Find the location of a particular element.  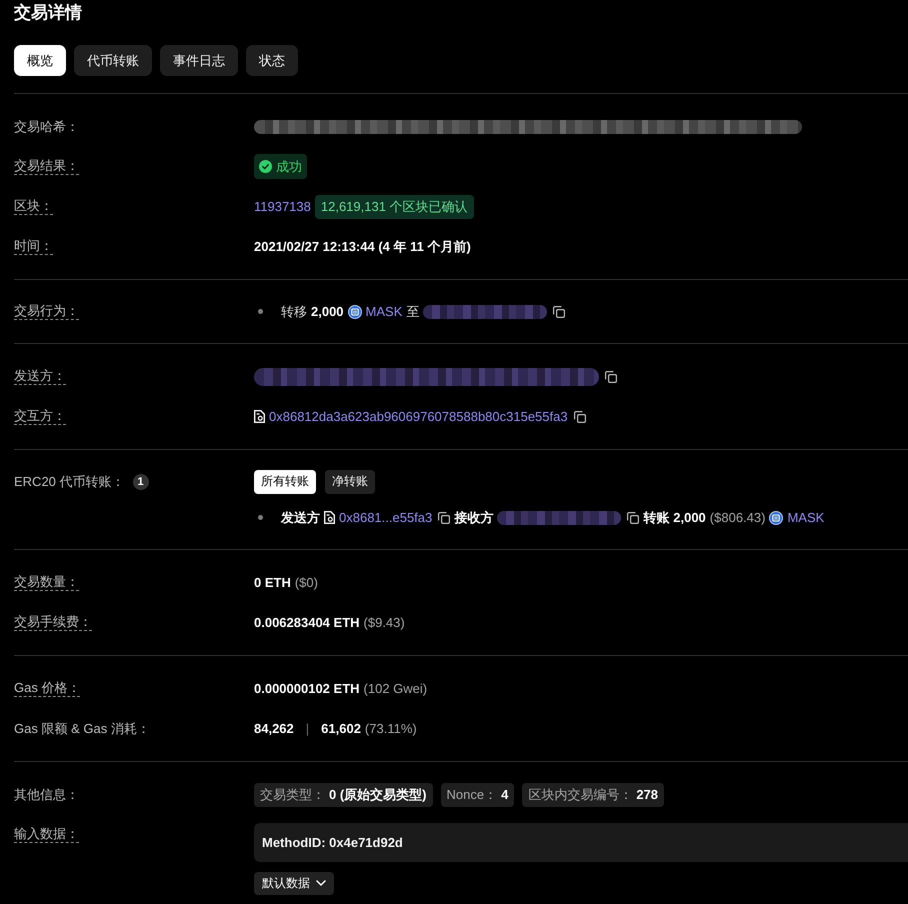

chip-value: 4 is located at coordinates (504, 794).